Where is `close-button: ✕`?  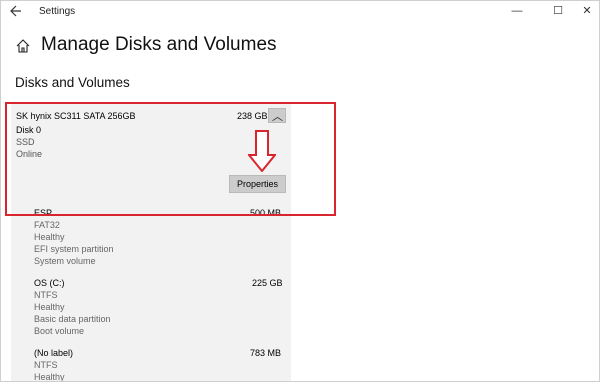
close-button: ✕ is located at coordinates (587, 11).